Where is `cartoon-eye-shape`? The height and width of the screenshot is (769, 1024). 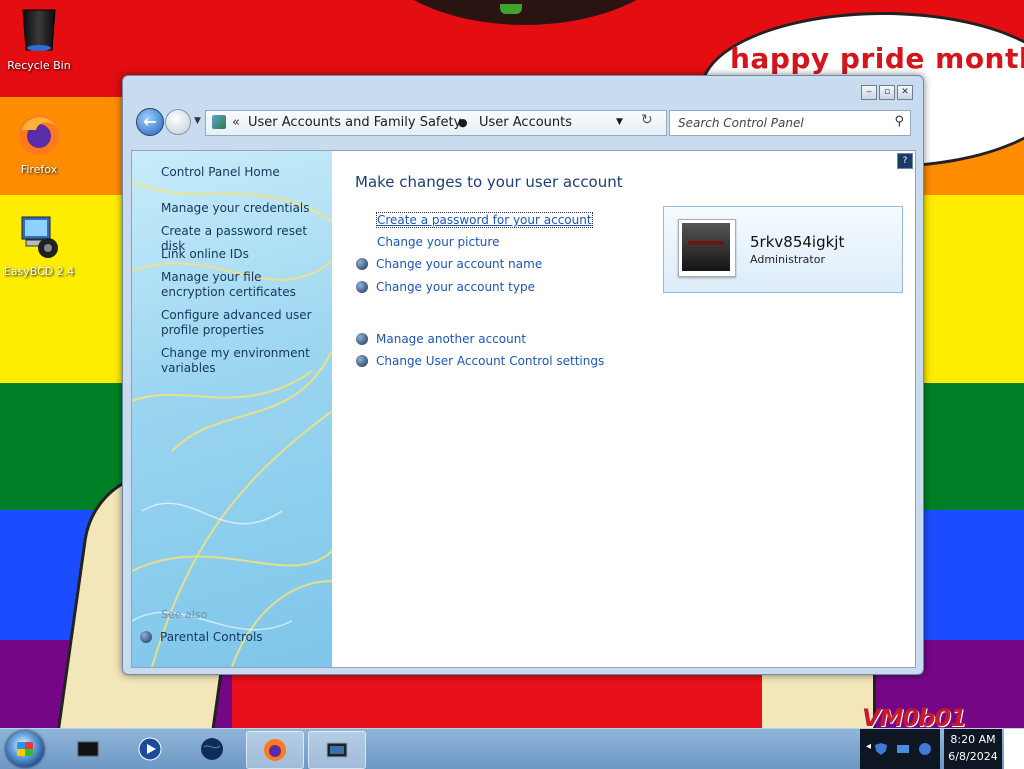 cartoon-eye-shape is located at coordinates (511, 9).